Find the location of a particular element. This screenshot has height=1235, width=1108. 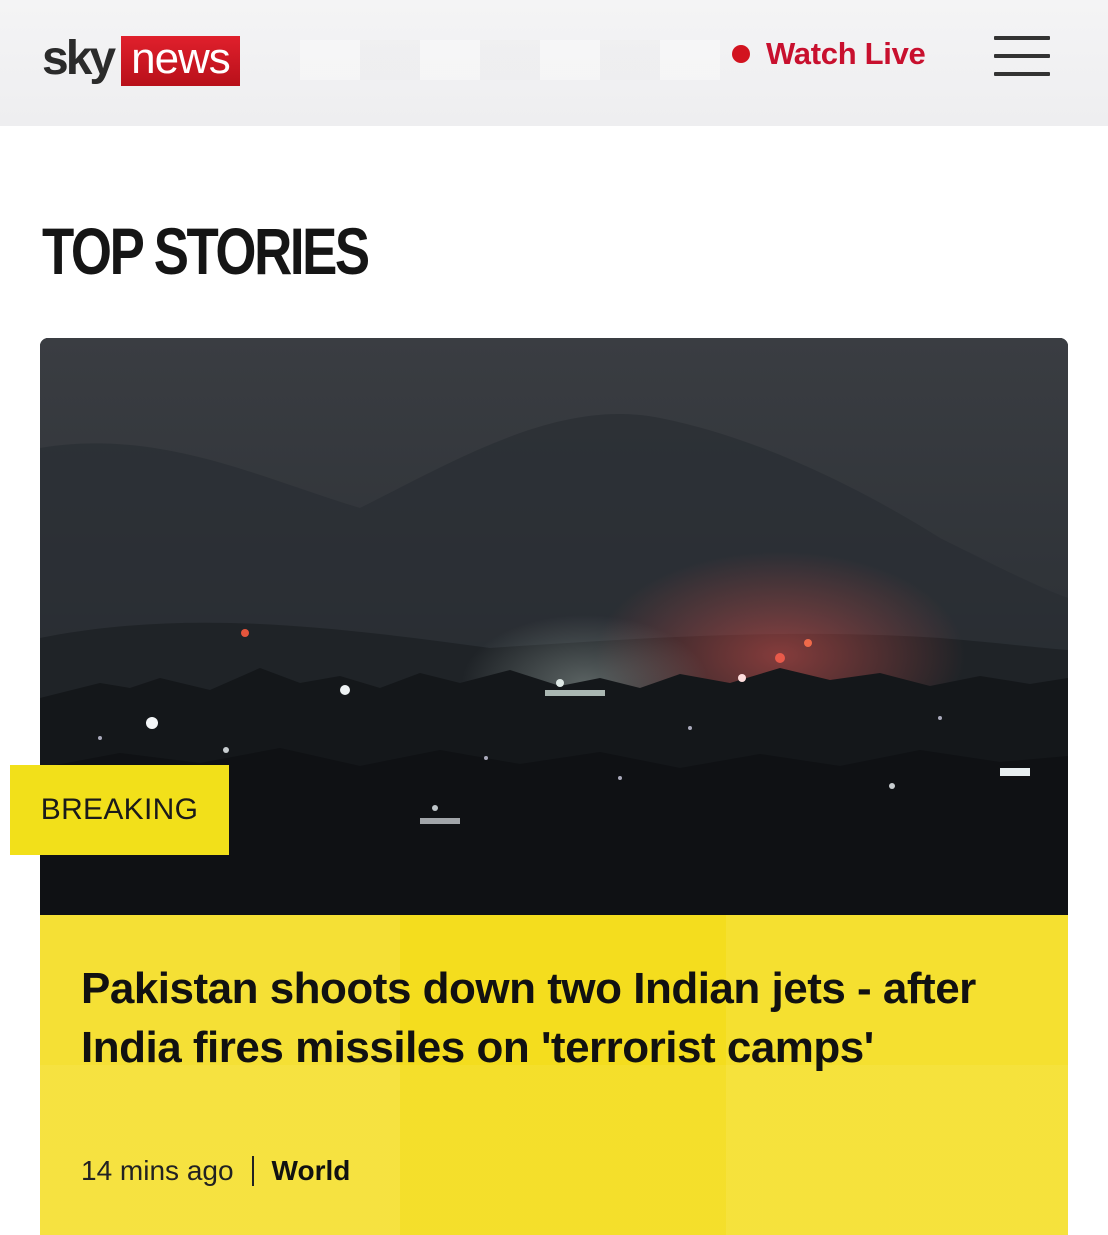

breaking-badge-label: BREAKING is located at coordinates (119, 809).